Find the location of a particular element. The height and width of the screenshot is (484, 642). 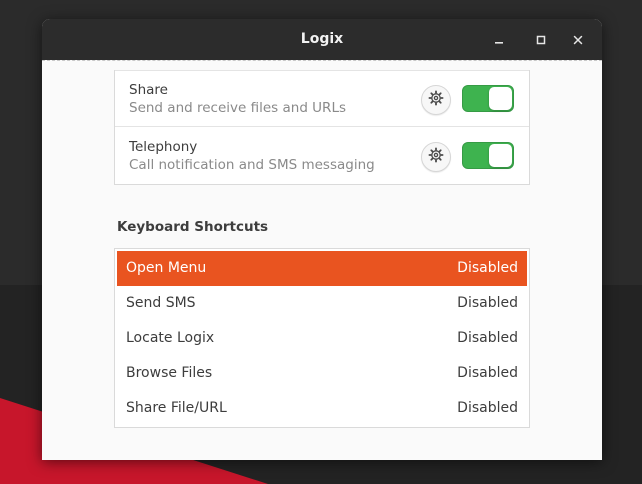

shortcut-row-locate-logix: Locate Logix Disabled is located at coordinates (322, 338).